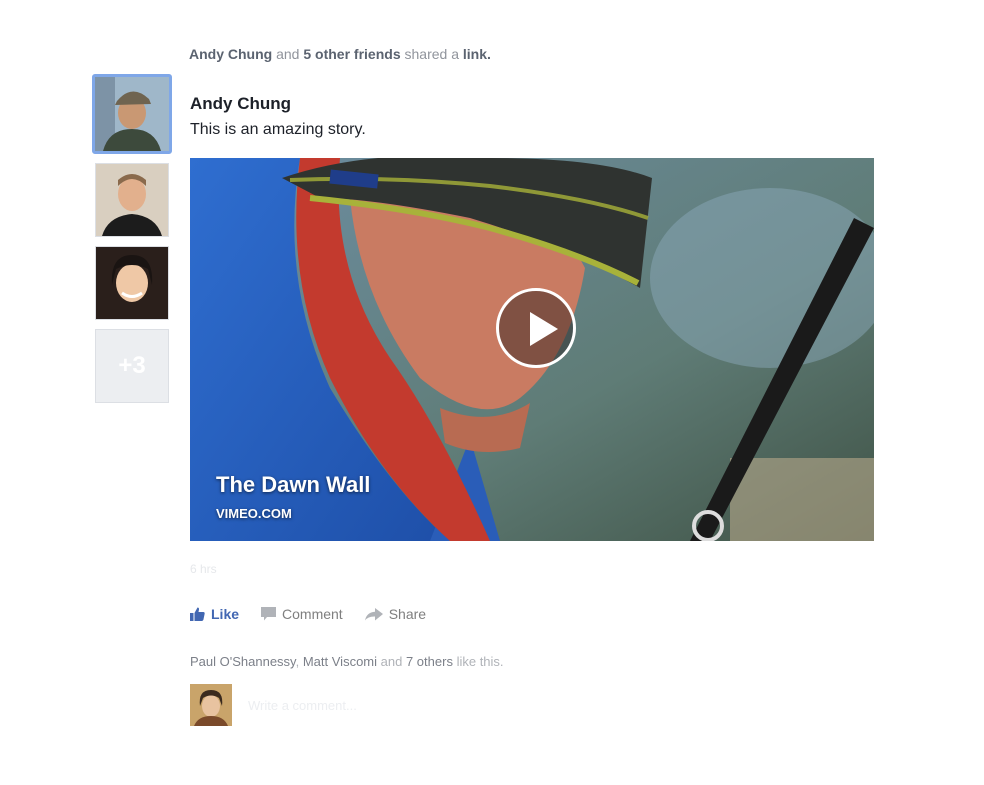 Image resolution: width=984 pixels, height=785 pixels. Describe the element at coordinates (312, 614) in the screenshot. I see `comment-label: Comment` at that location.